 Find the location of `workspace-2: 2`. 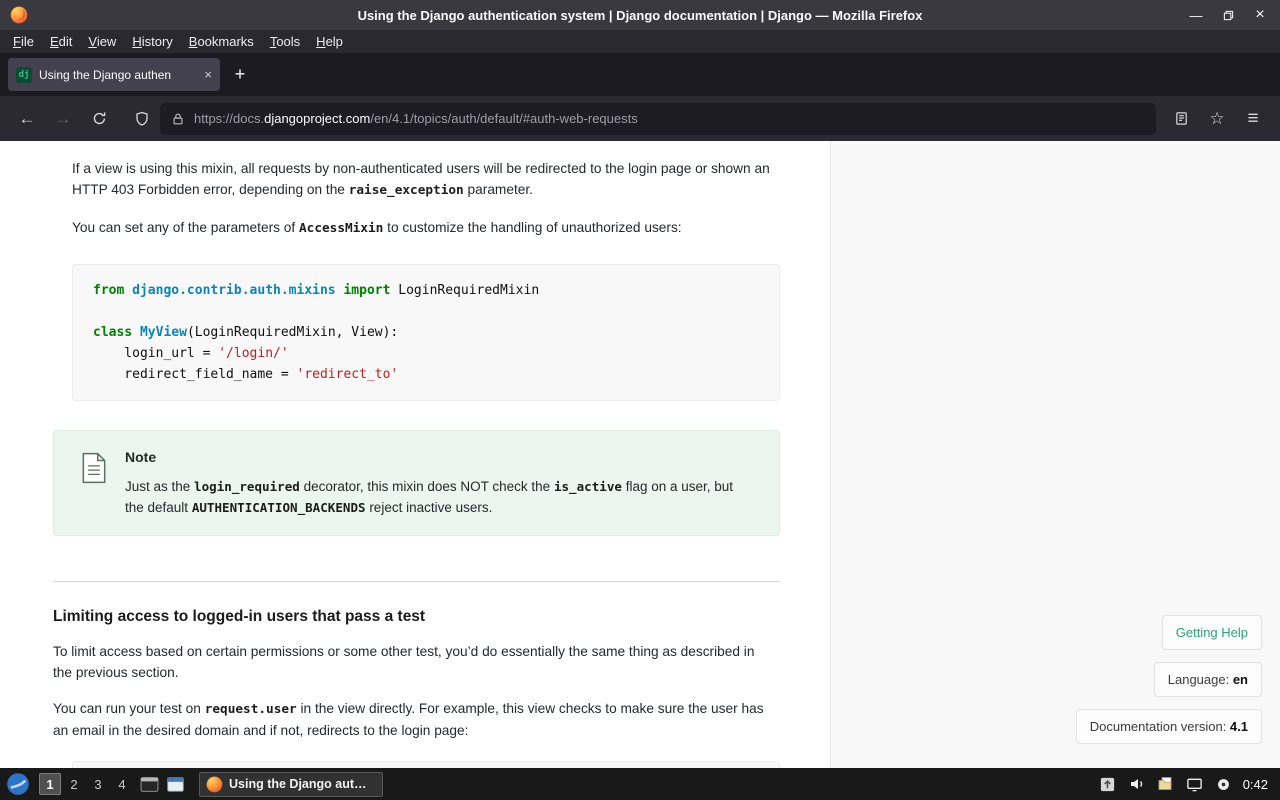

workspace-2: 2 is located at coordinates (74, 784).